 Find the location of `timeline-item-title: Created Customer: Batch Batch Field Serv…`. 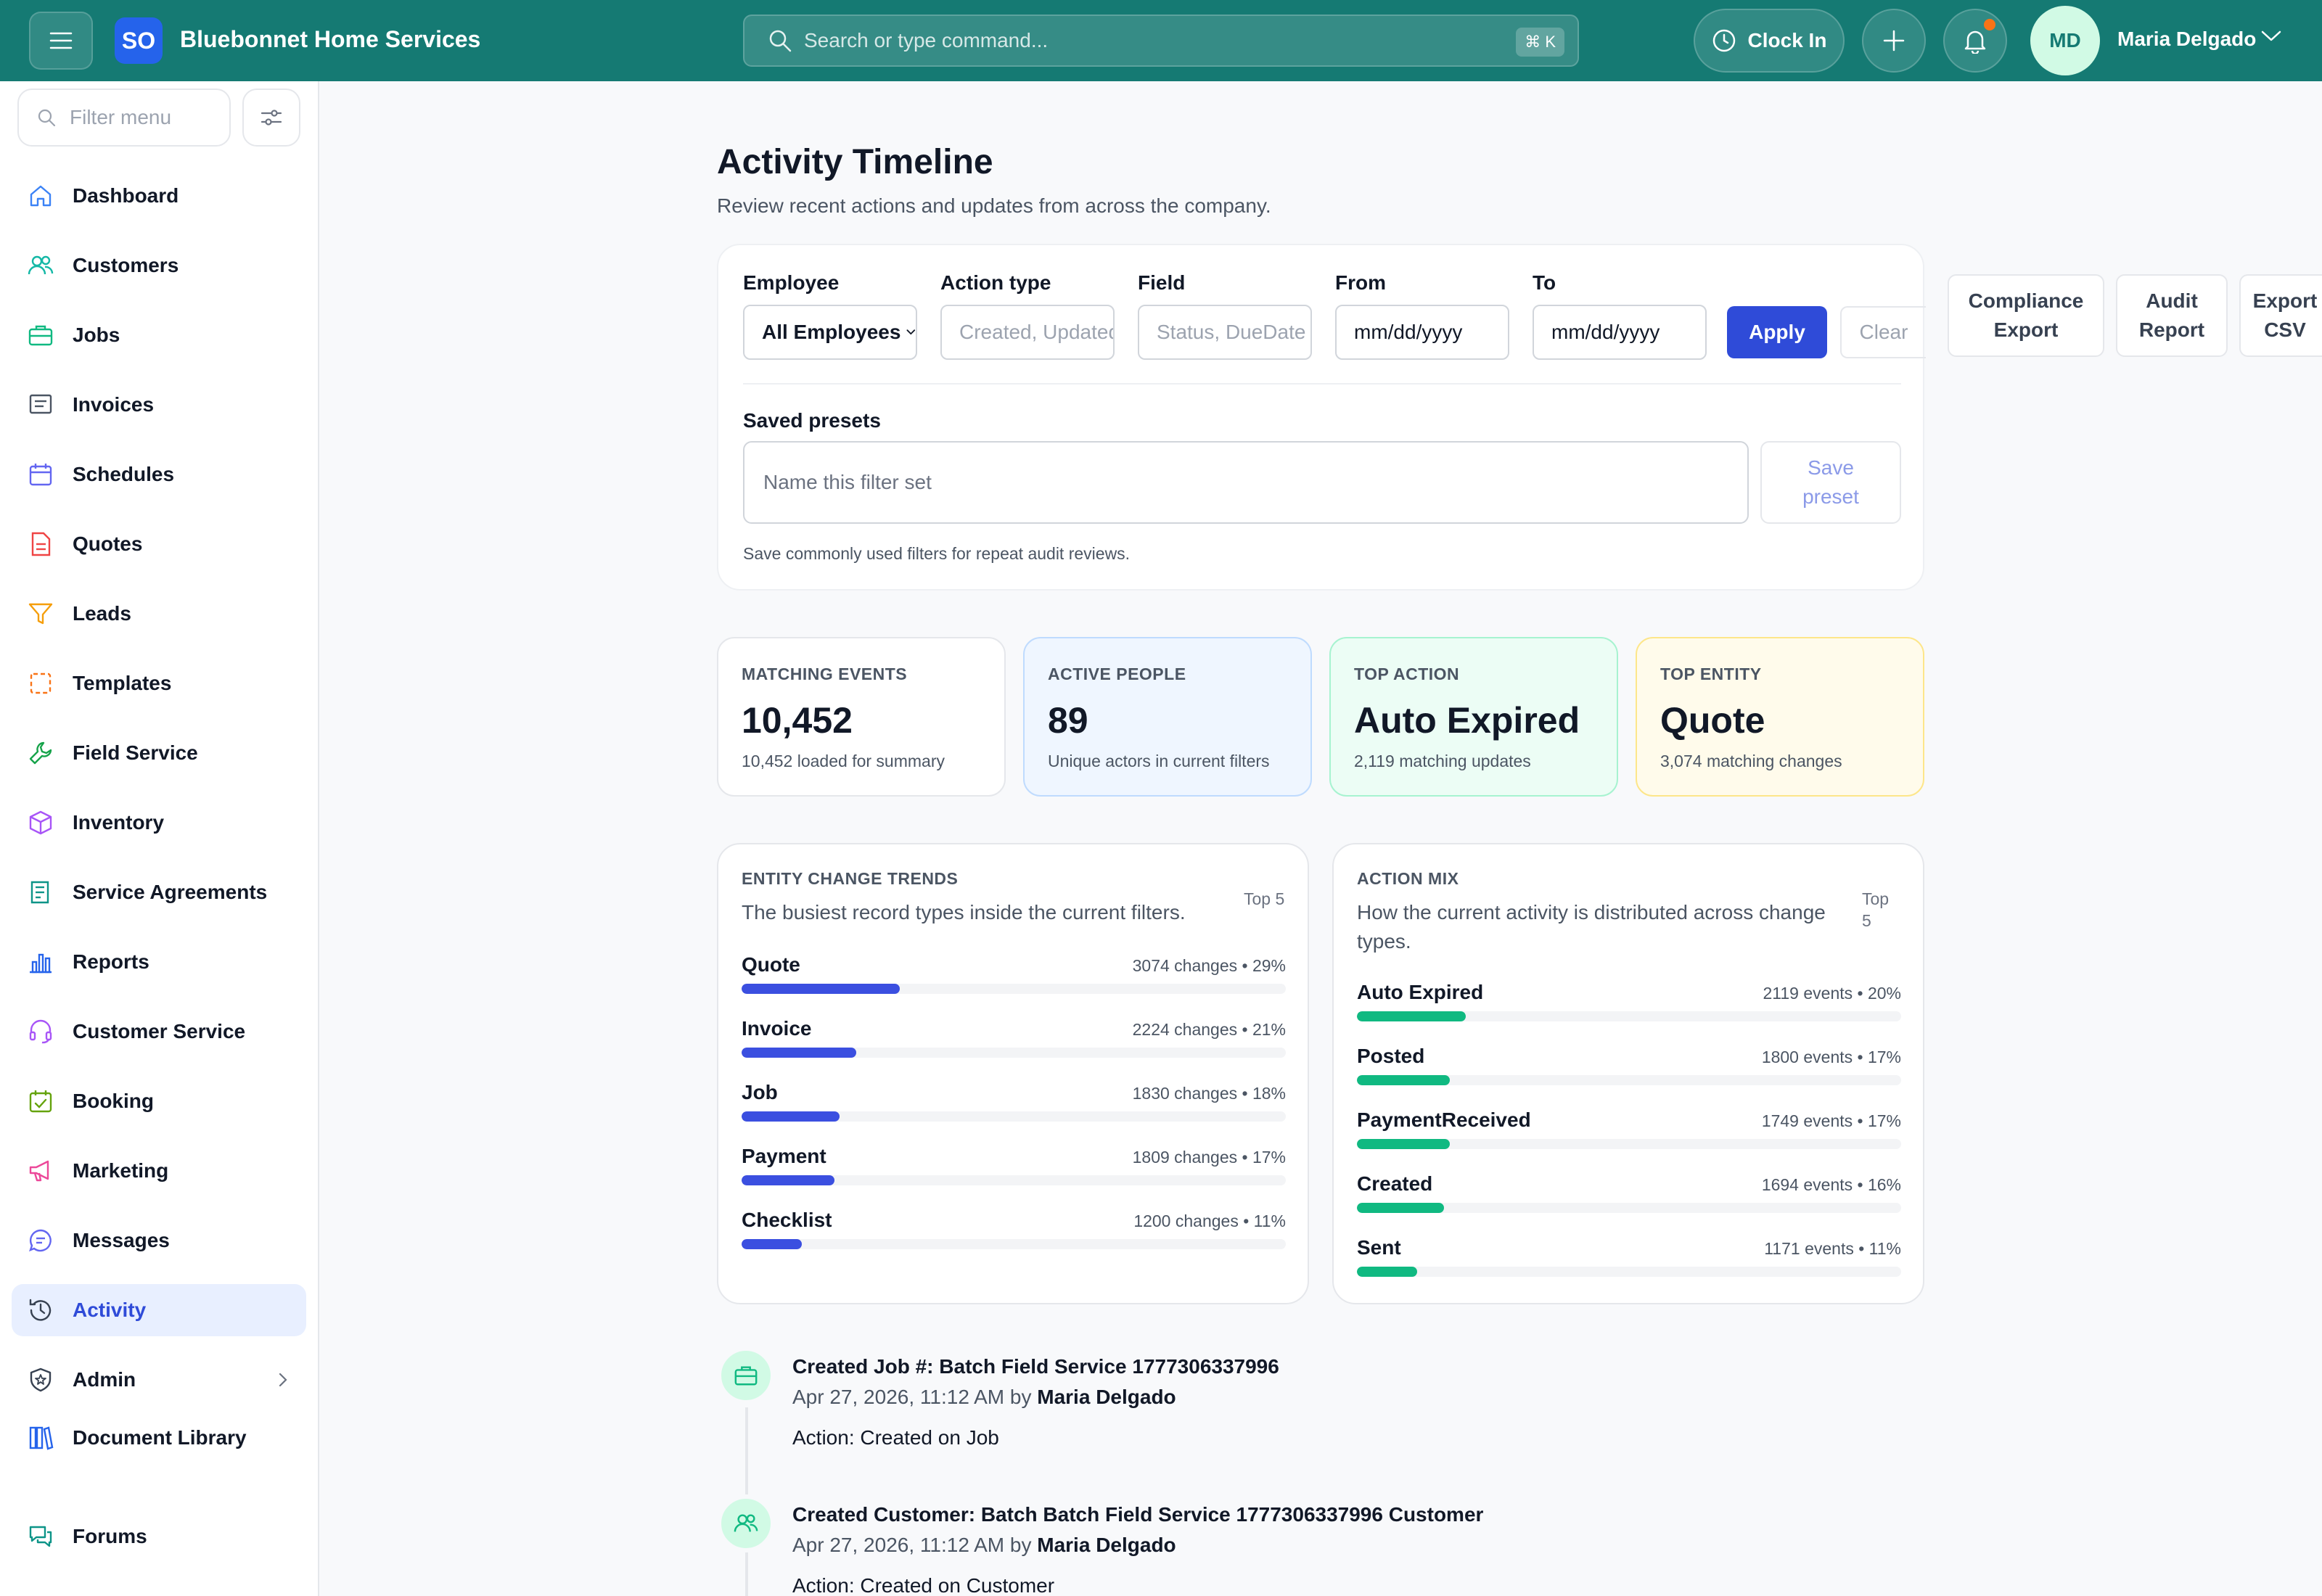

timeline-item-title: Created Customer: Batch Batch Field Serv… is located at coordinates (1137, 1514).